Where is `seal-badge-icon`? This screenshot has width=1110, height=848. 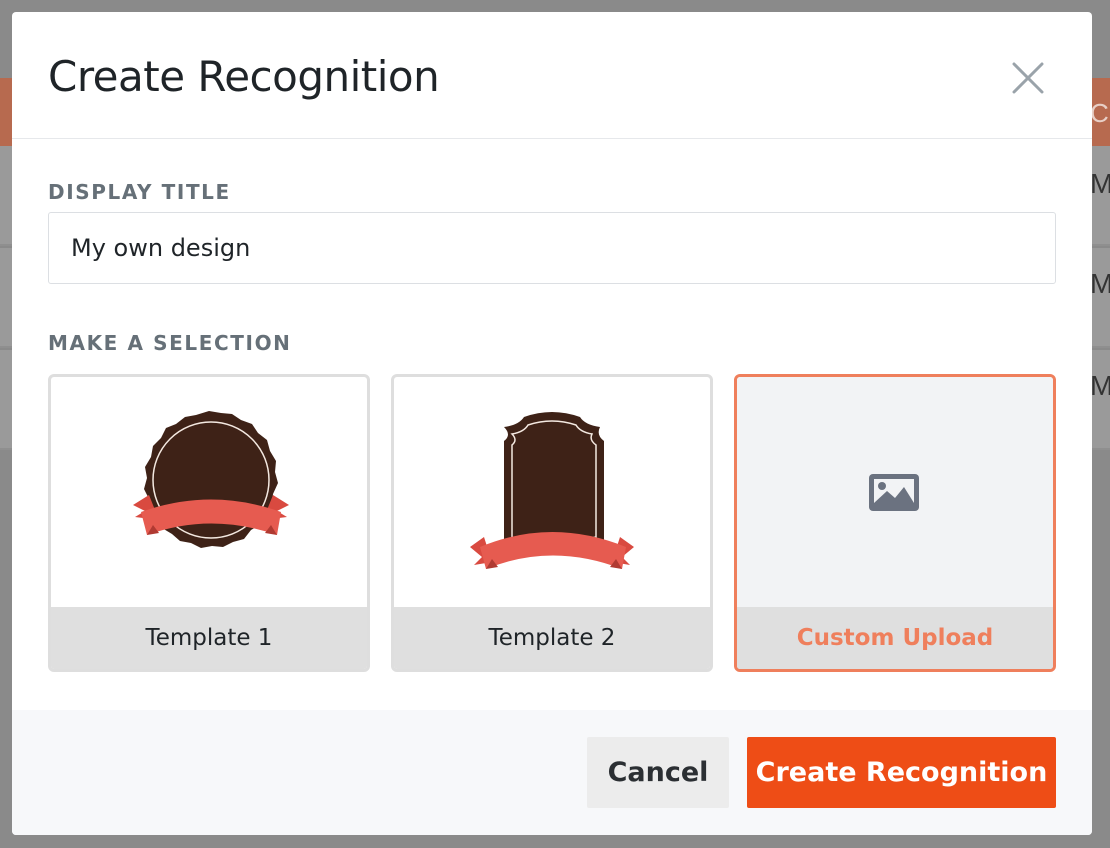
seal-badge-icon is located at coordinates (211, 479).